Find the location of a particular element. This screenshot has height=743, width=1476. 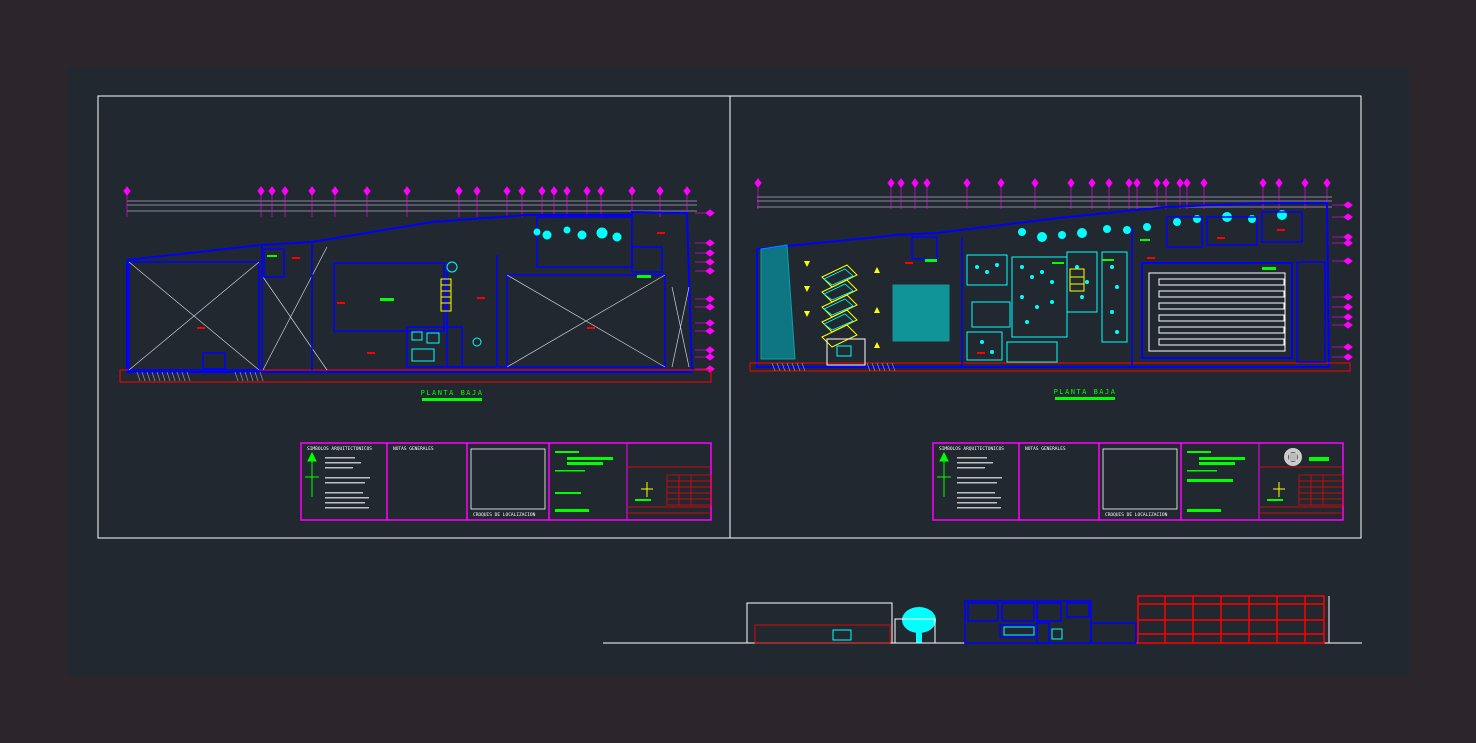

tree-icon is located at coordinates (919, 625).